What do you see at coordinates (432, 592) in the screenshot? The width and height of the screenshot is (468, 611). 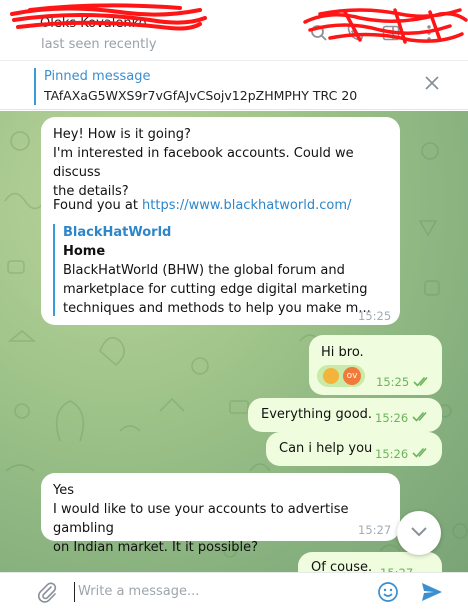 I see `send-icon` at bounding box center [432, 592].